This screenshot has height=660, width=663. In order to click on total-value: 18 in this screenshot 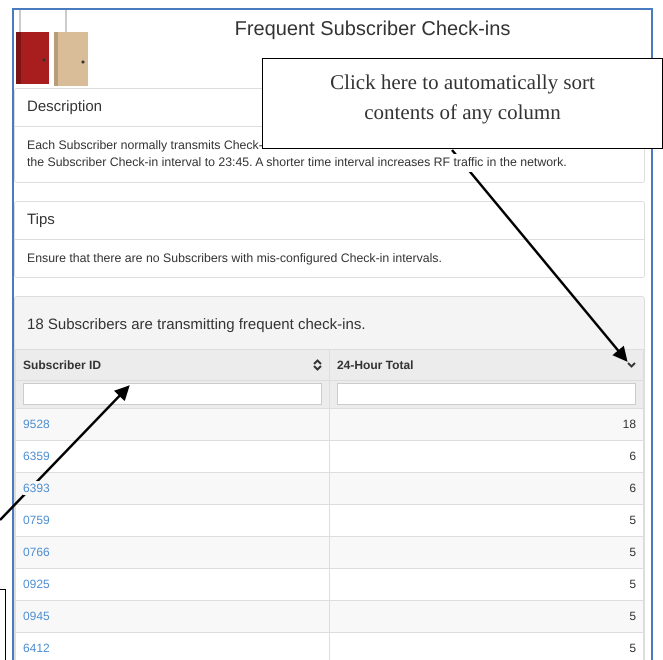, I will do `click(629, 424)`.